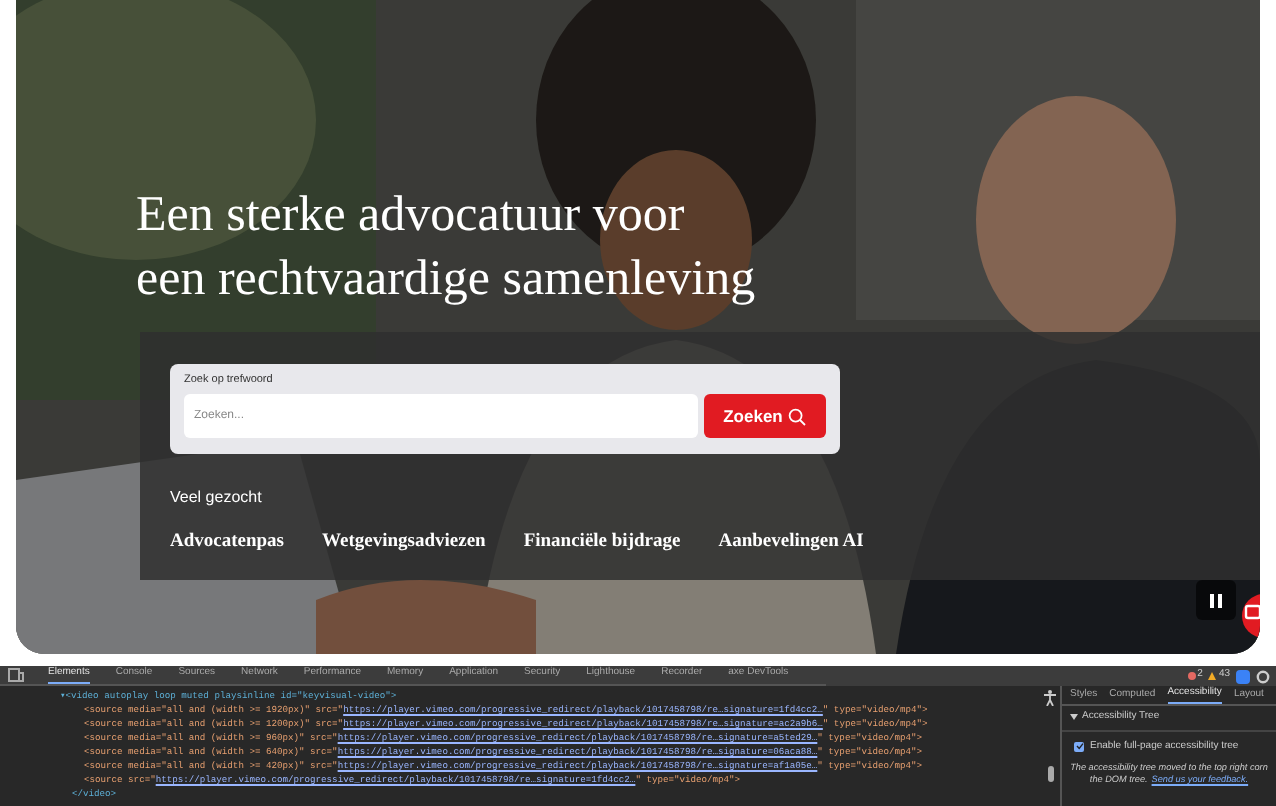 This screenshot has height=806, width=1276. What do you see at coordinates (1250, 616) in the screenshot?
I see `chat-icon` at bounding box center [1250, 616].